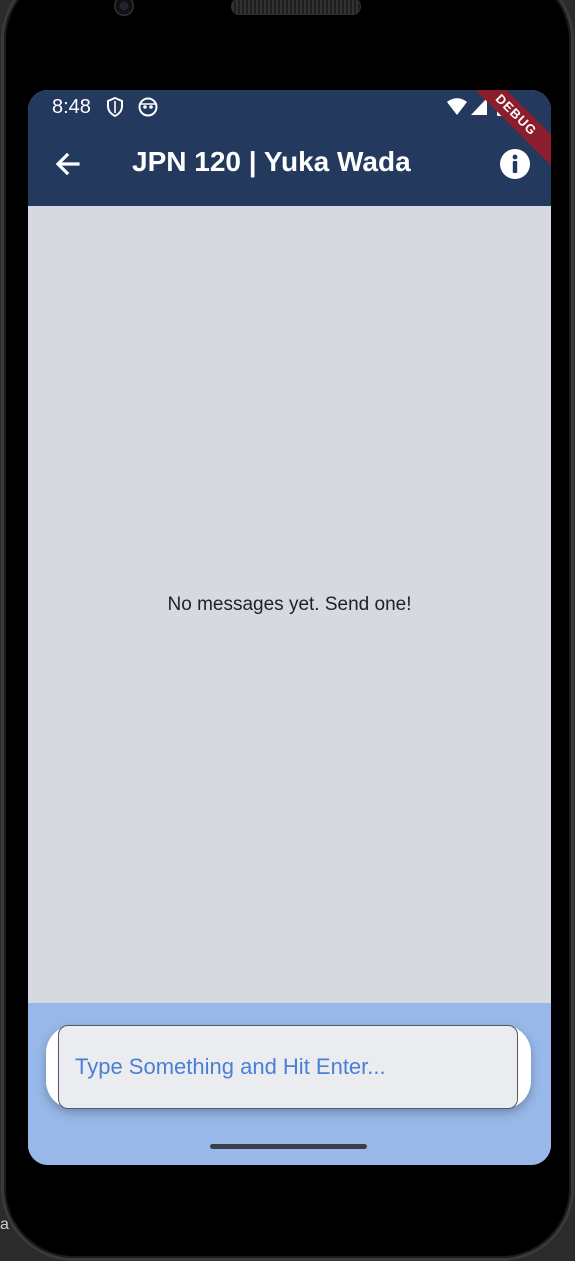 Image resolution: width=575 pixels, height=1261 pixels. I want to click on status-bar: 8:48, so click(289, 107).